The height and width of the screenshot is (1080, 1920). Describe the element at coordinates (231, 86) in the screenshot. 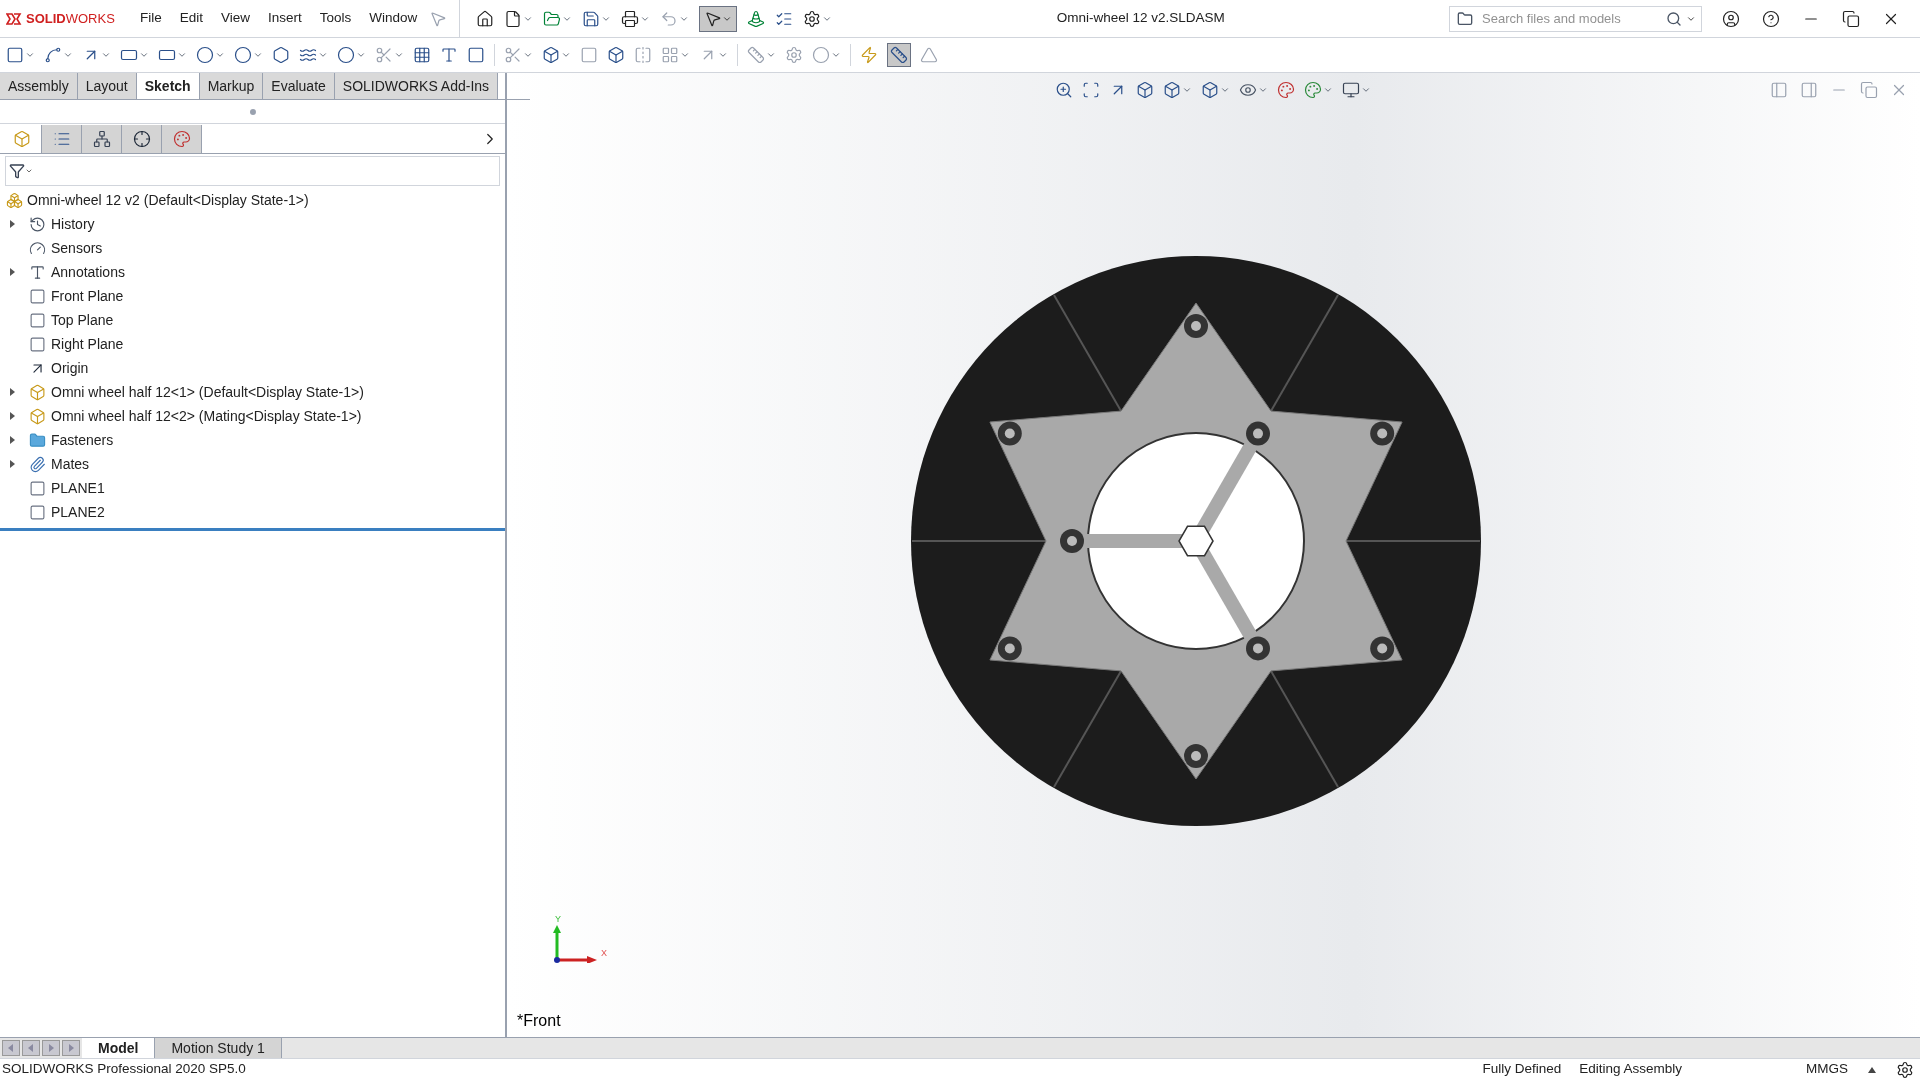

I see `command-tab: Markup` at that location.